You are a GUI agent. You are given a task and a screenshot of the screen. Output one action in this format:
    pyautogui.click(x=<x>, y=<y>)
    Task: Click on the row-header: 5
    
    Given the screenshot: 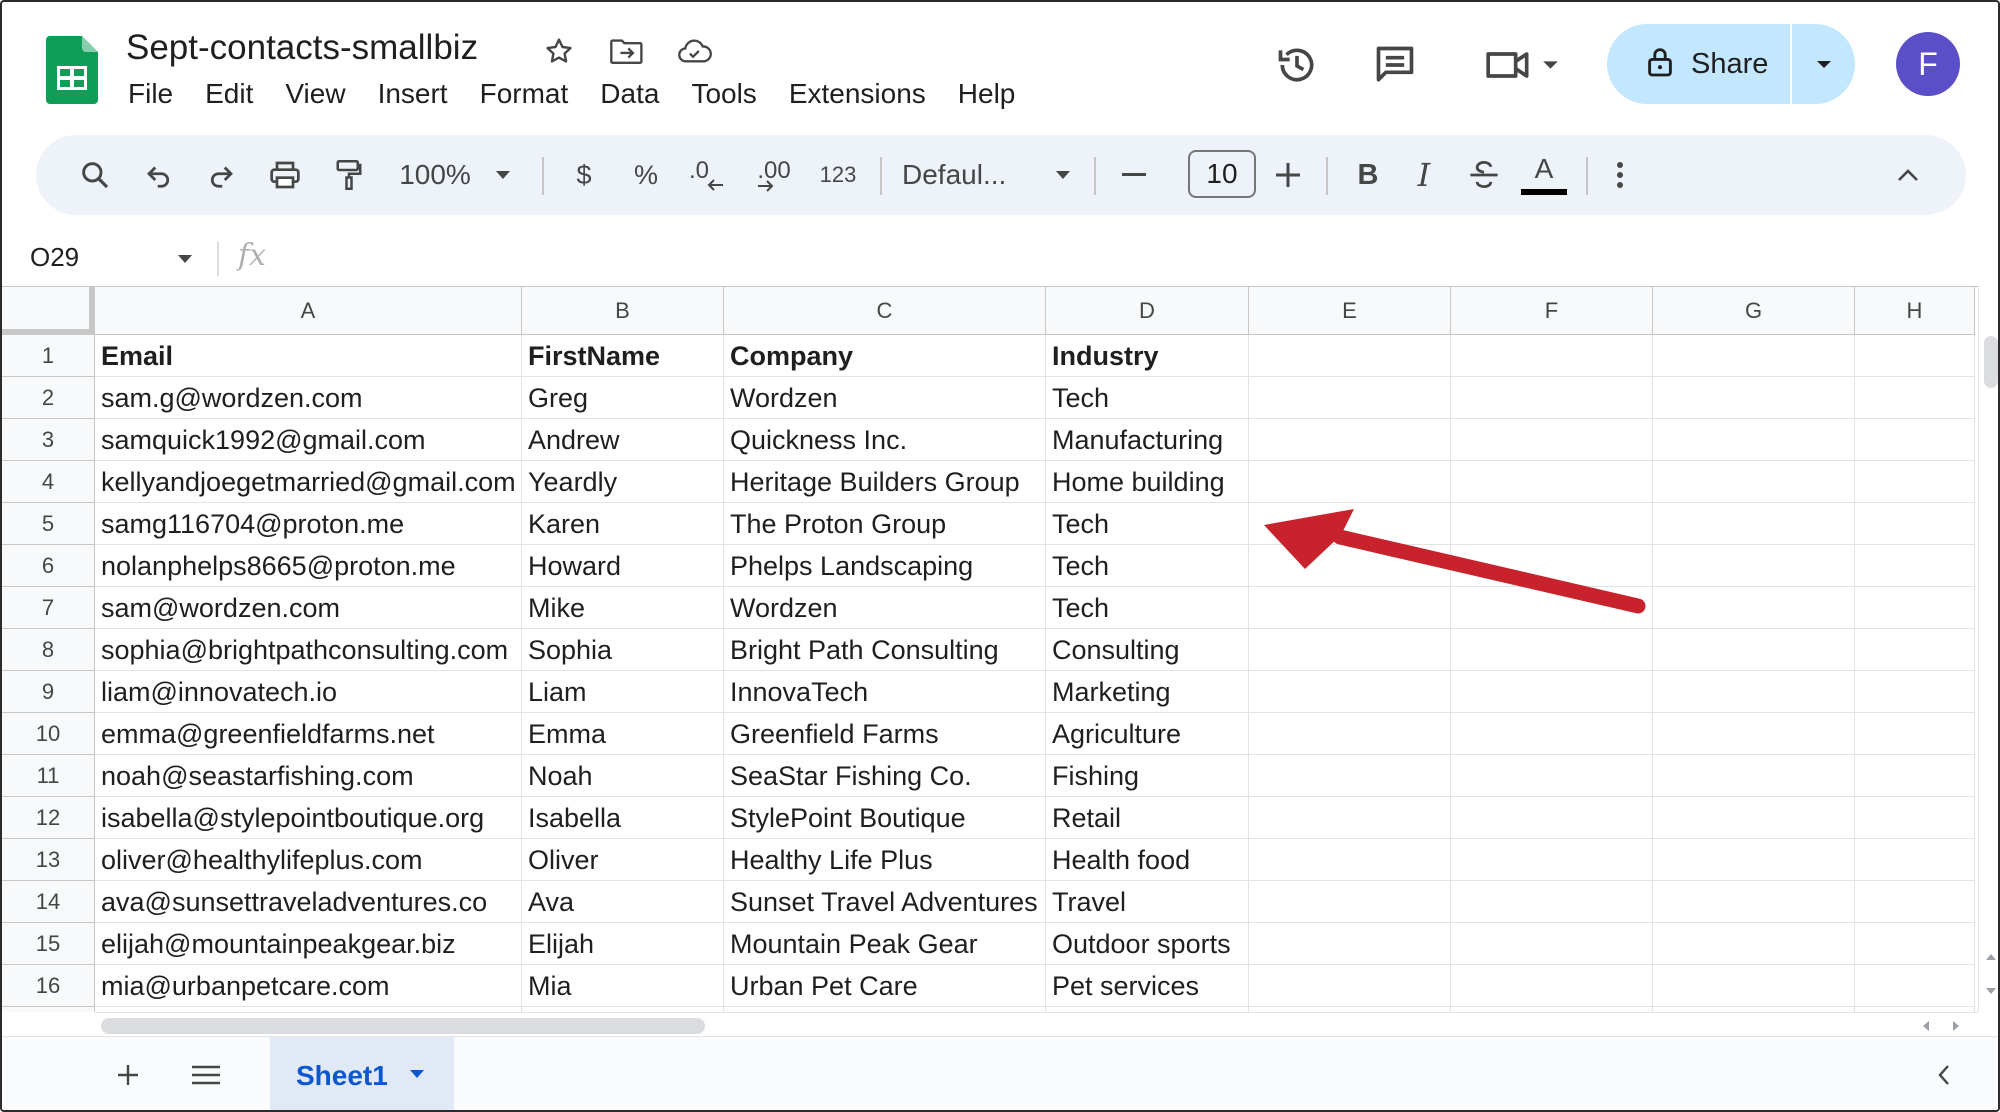 What is the action you would take?
    pyautogui.click(x=48, y=524)
    